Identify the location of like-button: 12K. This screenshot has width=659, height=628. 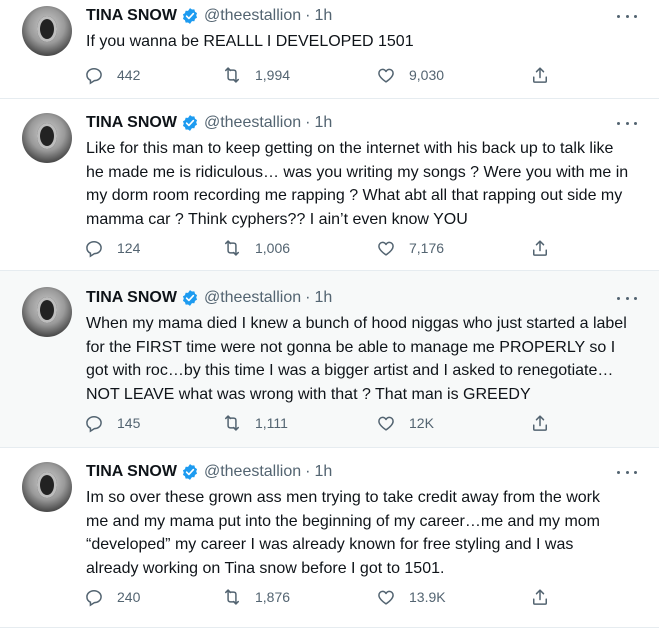
(405, 423).